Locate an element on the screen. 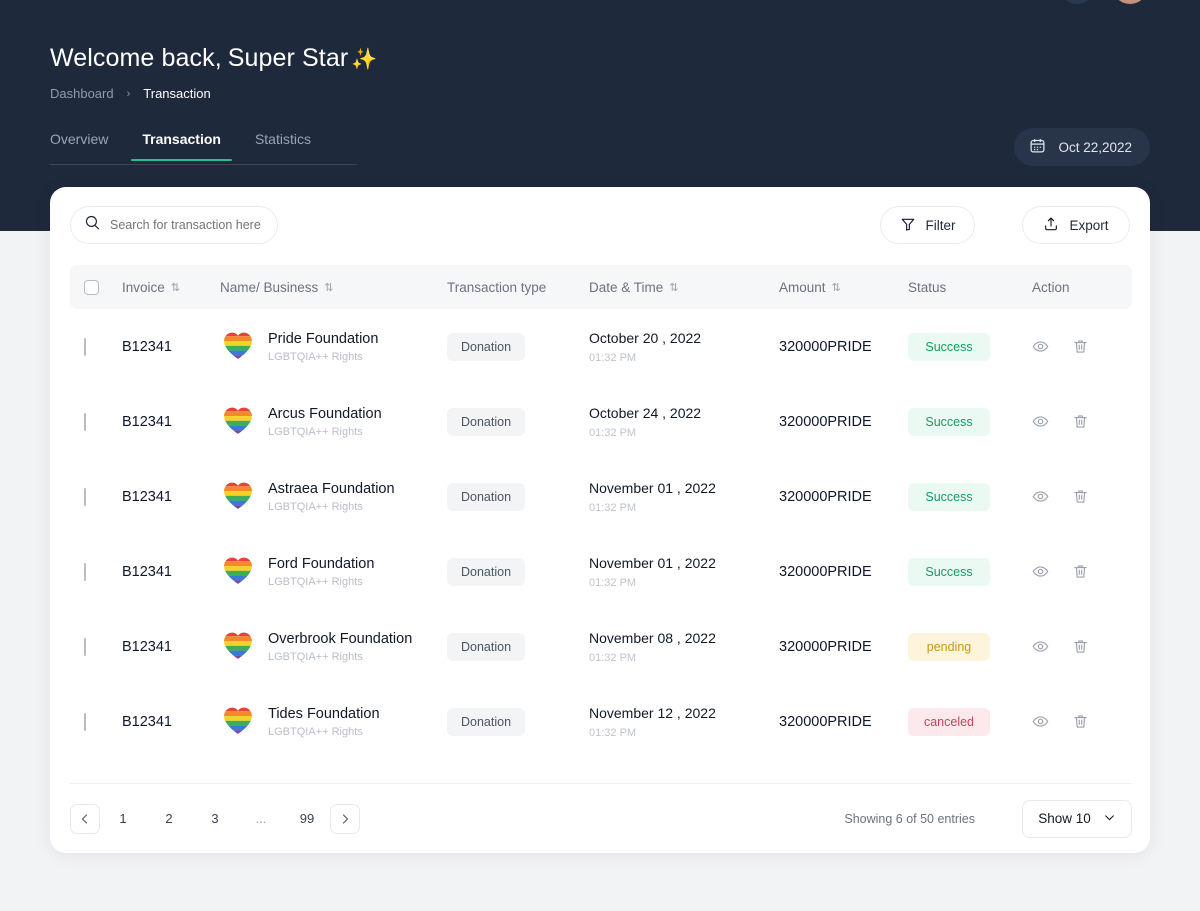 The image size is (1200, 911). transaction-time: 01:32 PM is located at coordinates (613, 507).